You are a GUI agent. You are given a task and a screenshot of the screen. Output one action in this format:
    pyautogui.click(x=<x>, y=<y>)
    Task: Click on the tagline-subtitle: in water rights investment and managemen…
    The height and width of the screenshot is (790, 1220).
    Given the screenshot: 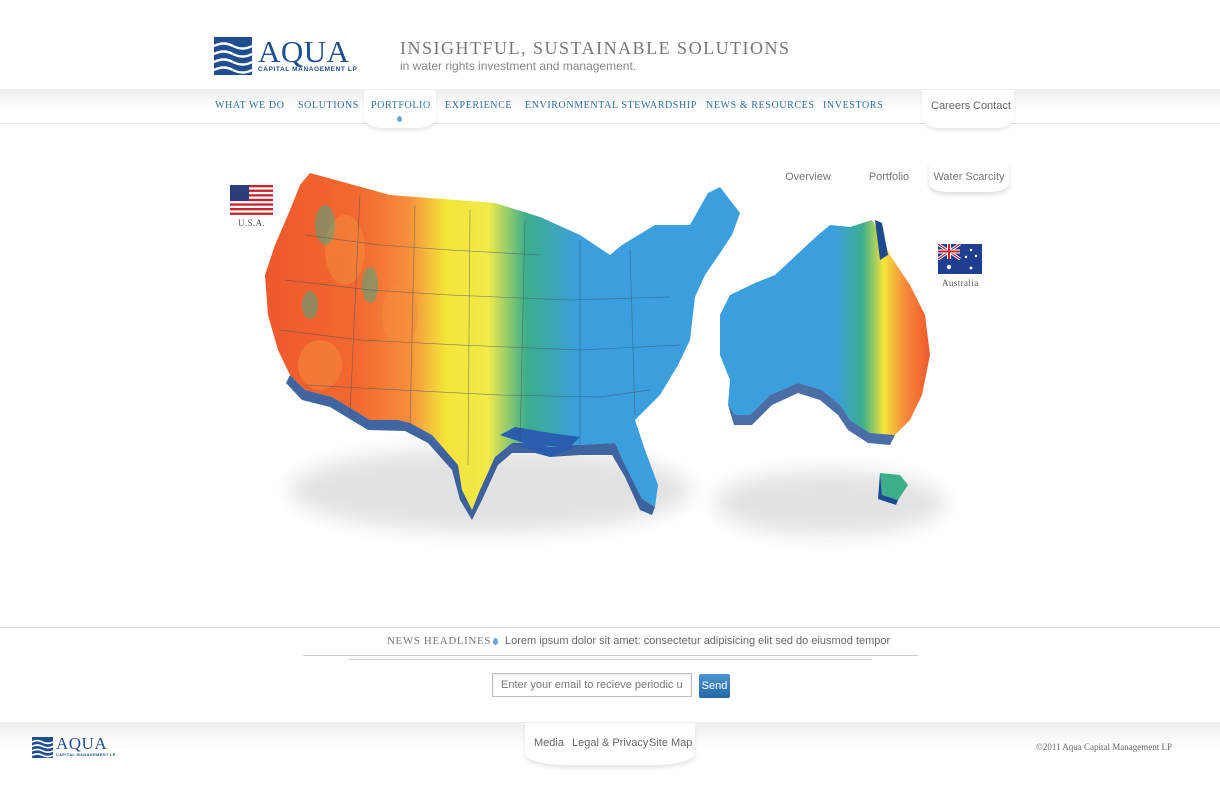 What is the action you would take?
    pyautogui.click(x=518, y=66)
    